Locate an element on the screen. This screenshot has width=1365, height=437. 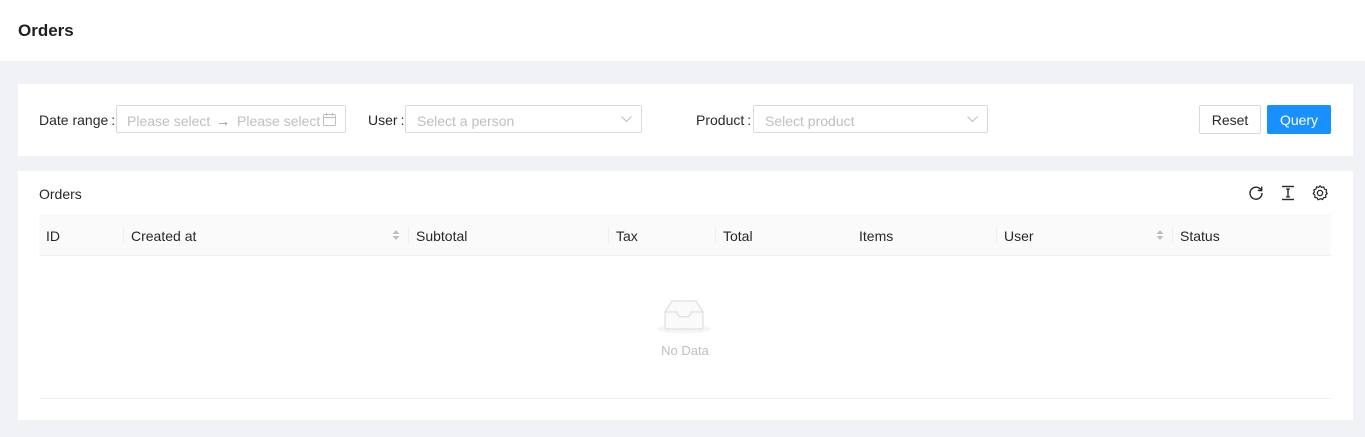
column-header-subtotal: Subtotal is located at coordinates (509, 235).